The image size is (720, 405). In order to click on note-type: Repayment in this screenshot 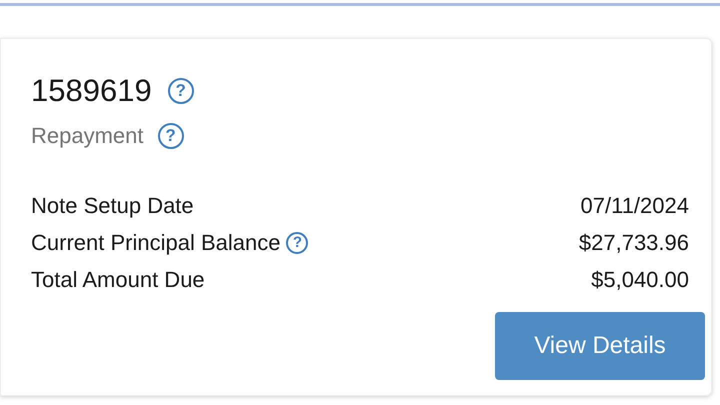, I will do `click(87, 136)`.